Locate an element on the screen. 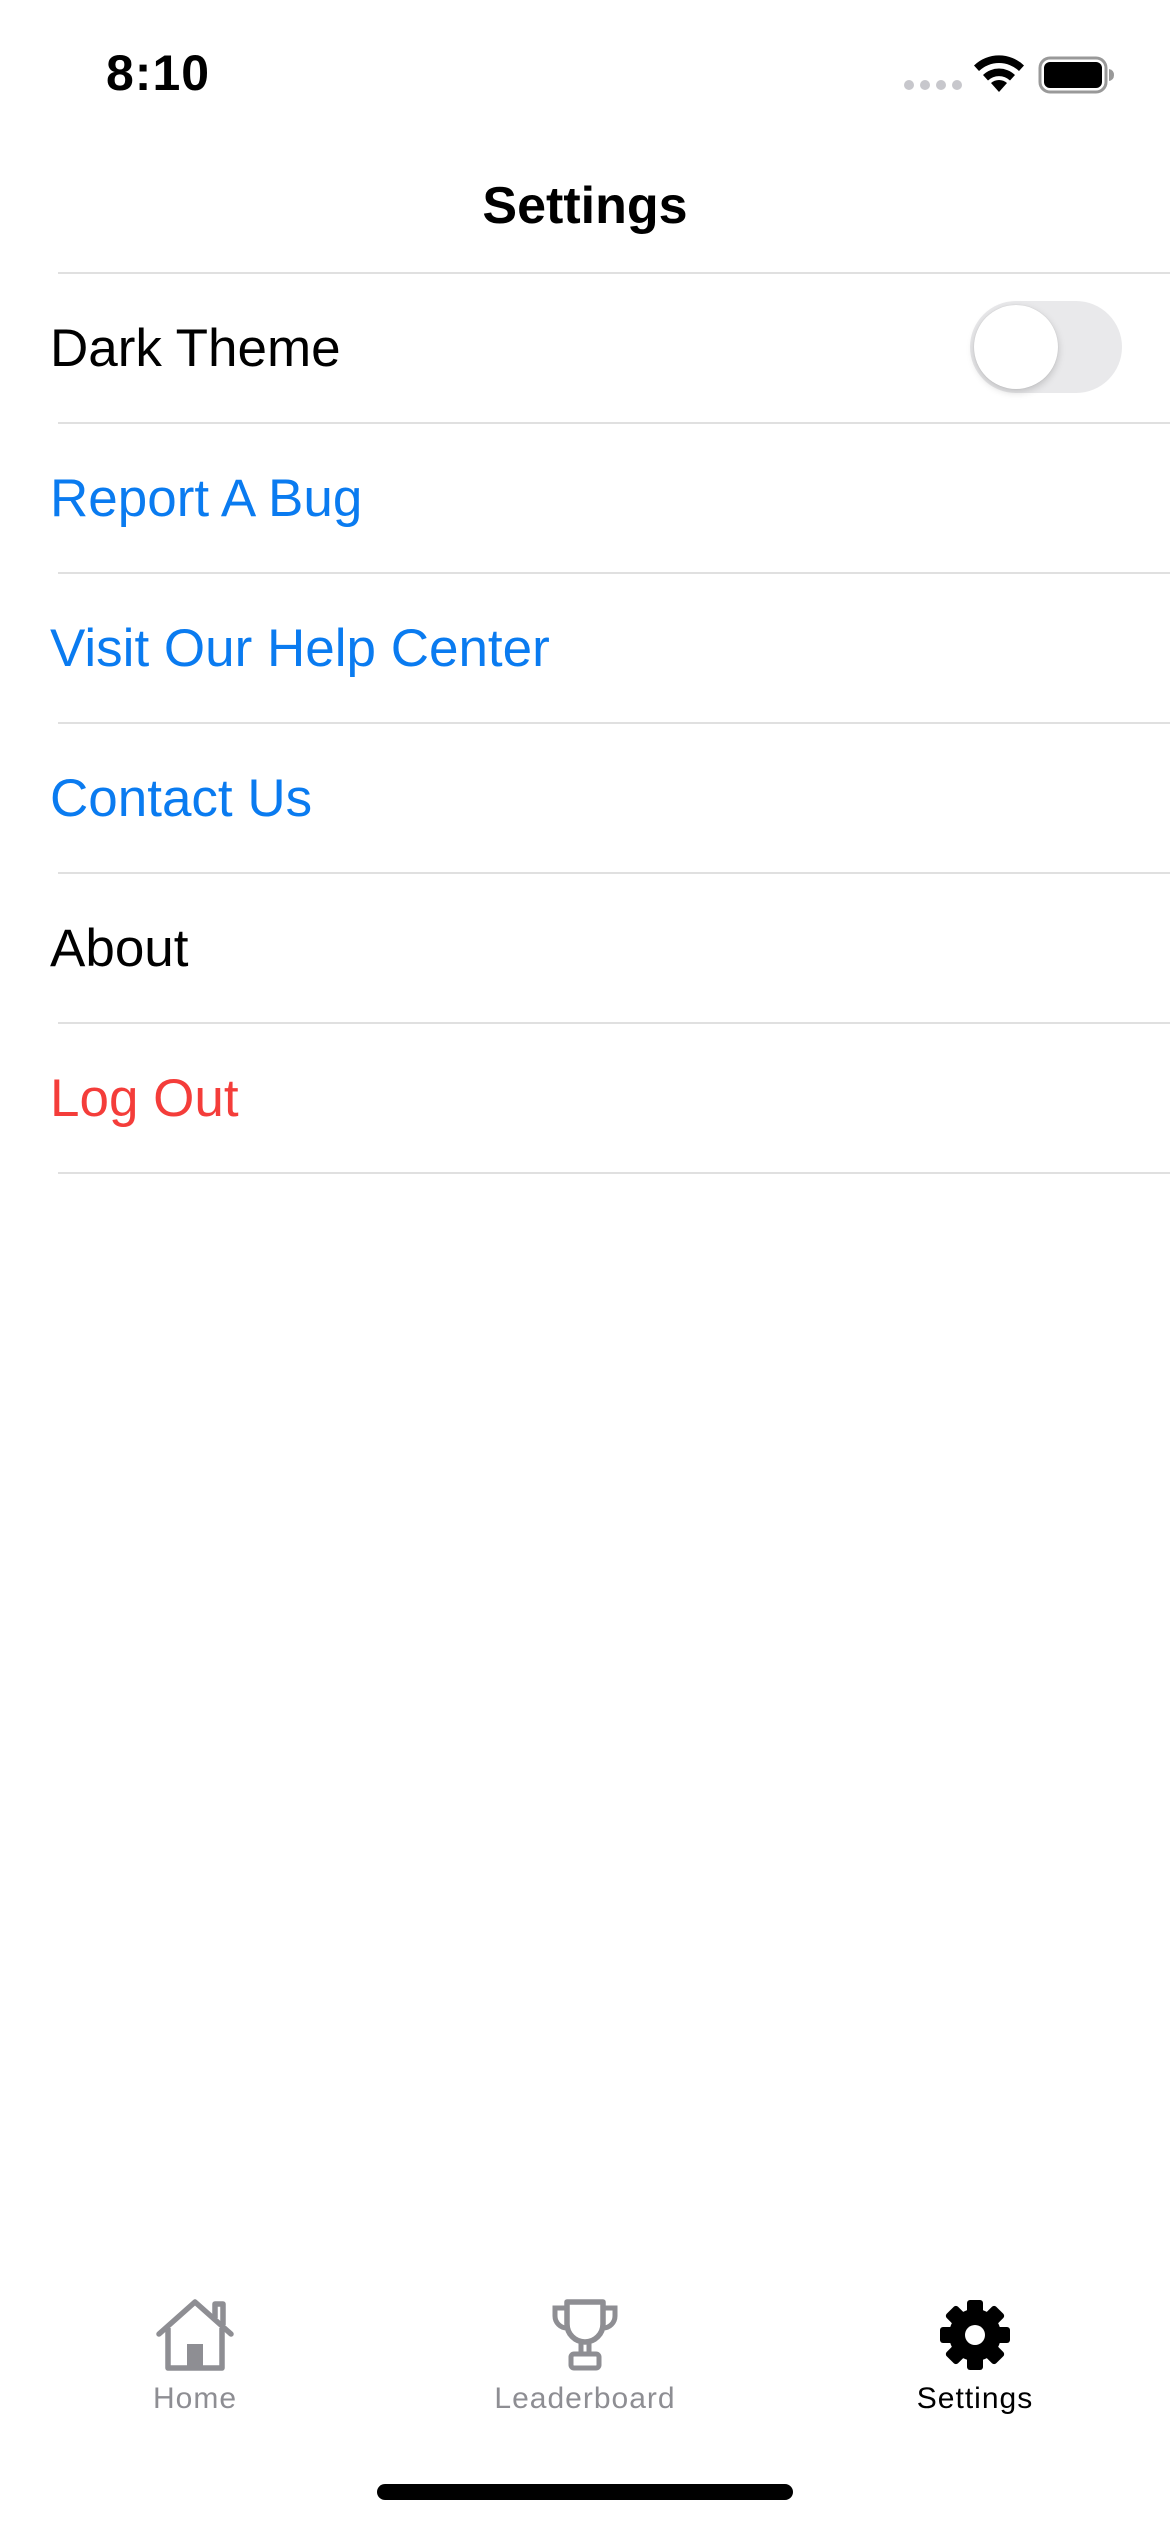 The width and height of the screenshot is (1170, 2532). dark-theme-row: Dark Theme is located at coordinates (585, 348).